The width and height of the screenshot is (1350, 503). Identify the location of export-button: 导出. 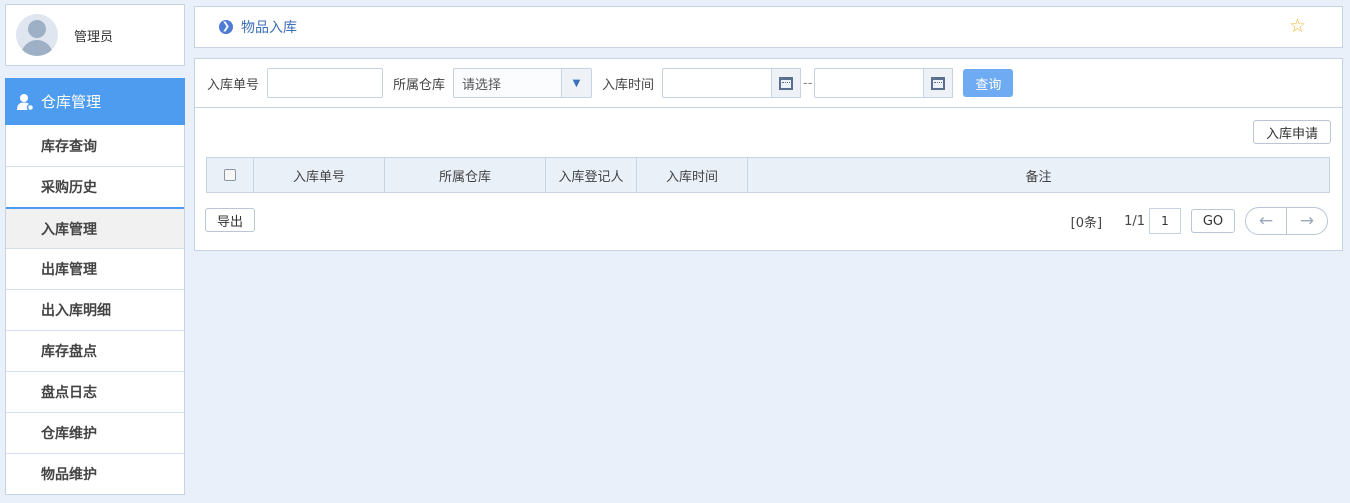
(230, 220).